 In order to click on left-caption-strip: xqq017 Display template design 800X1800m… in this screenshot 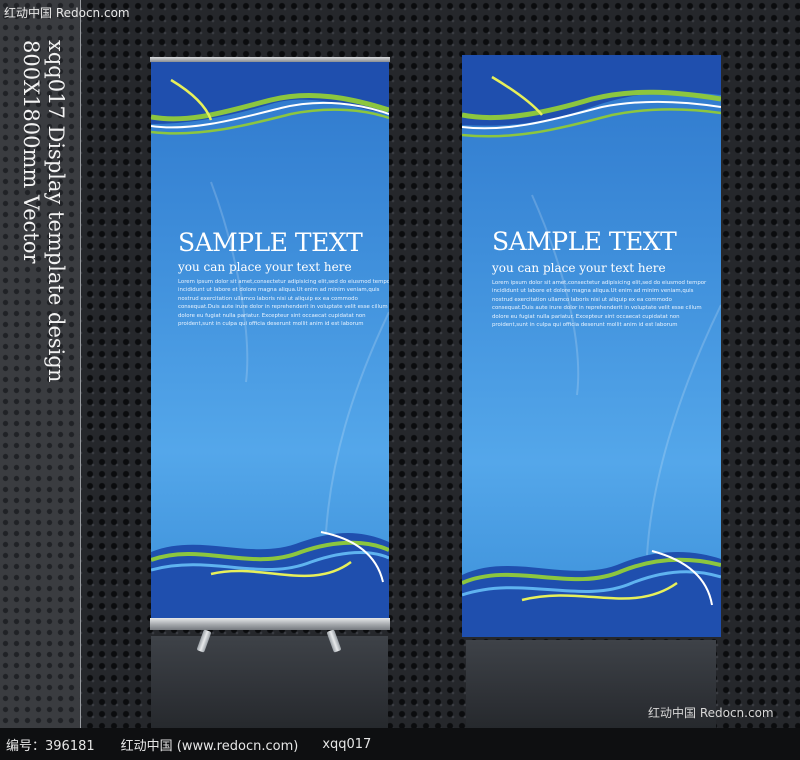, I will do `click(40, 364)`.